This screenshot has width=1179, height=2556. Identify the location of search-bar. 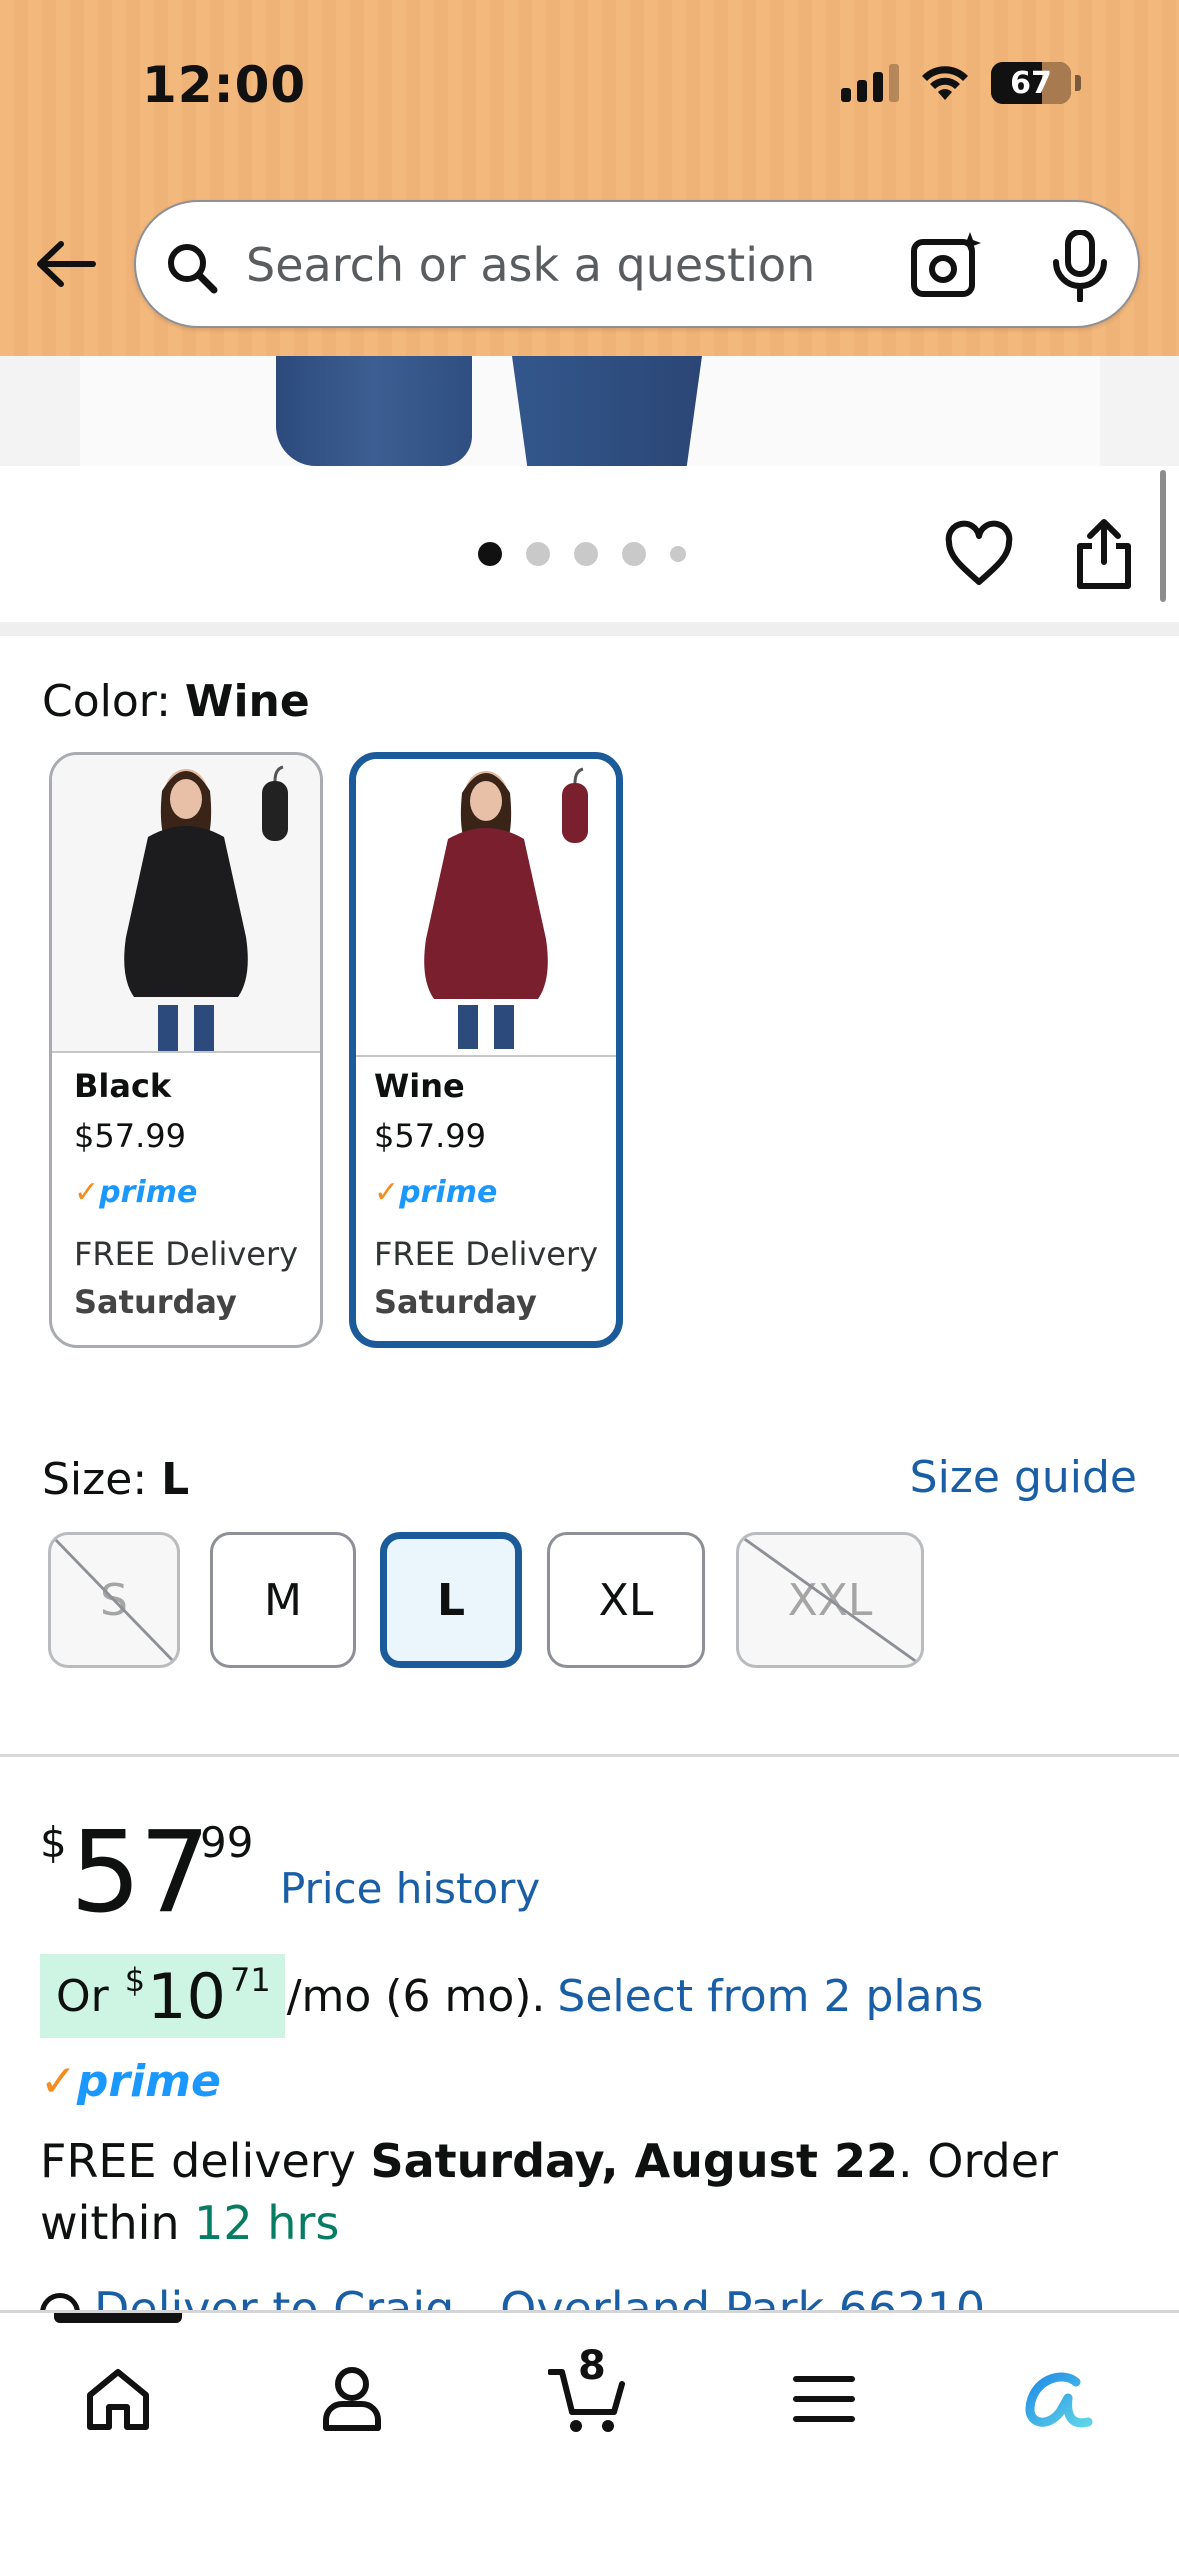
(637, 264).